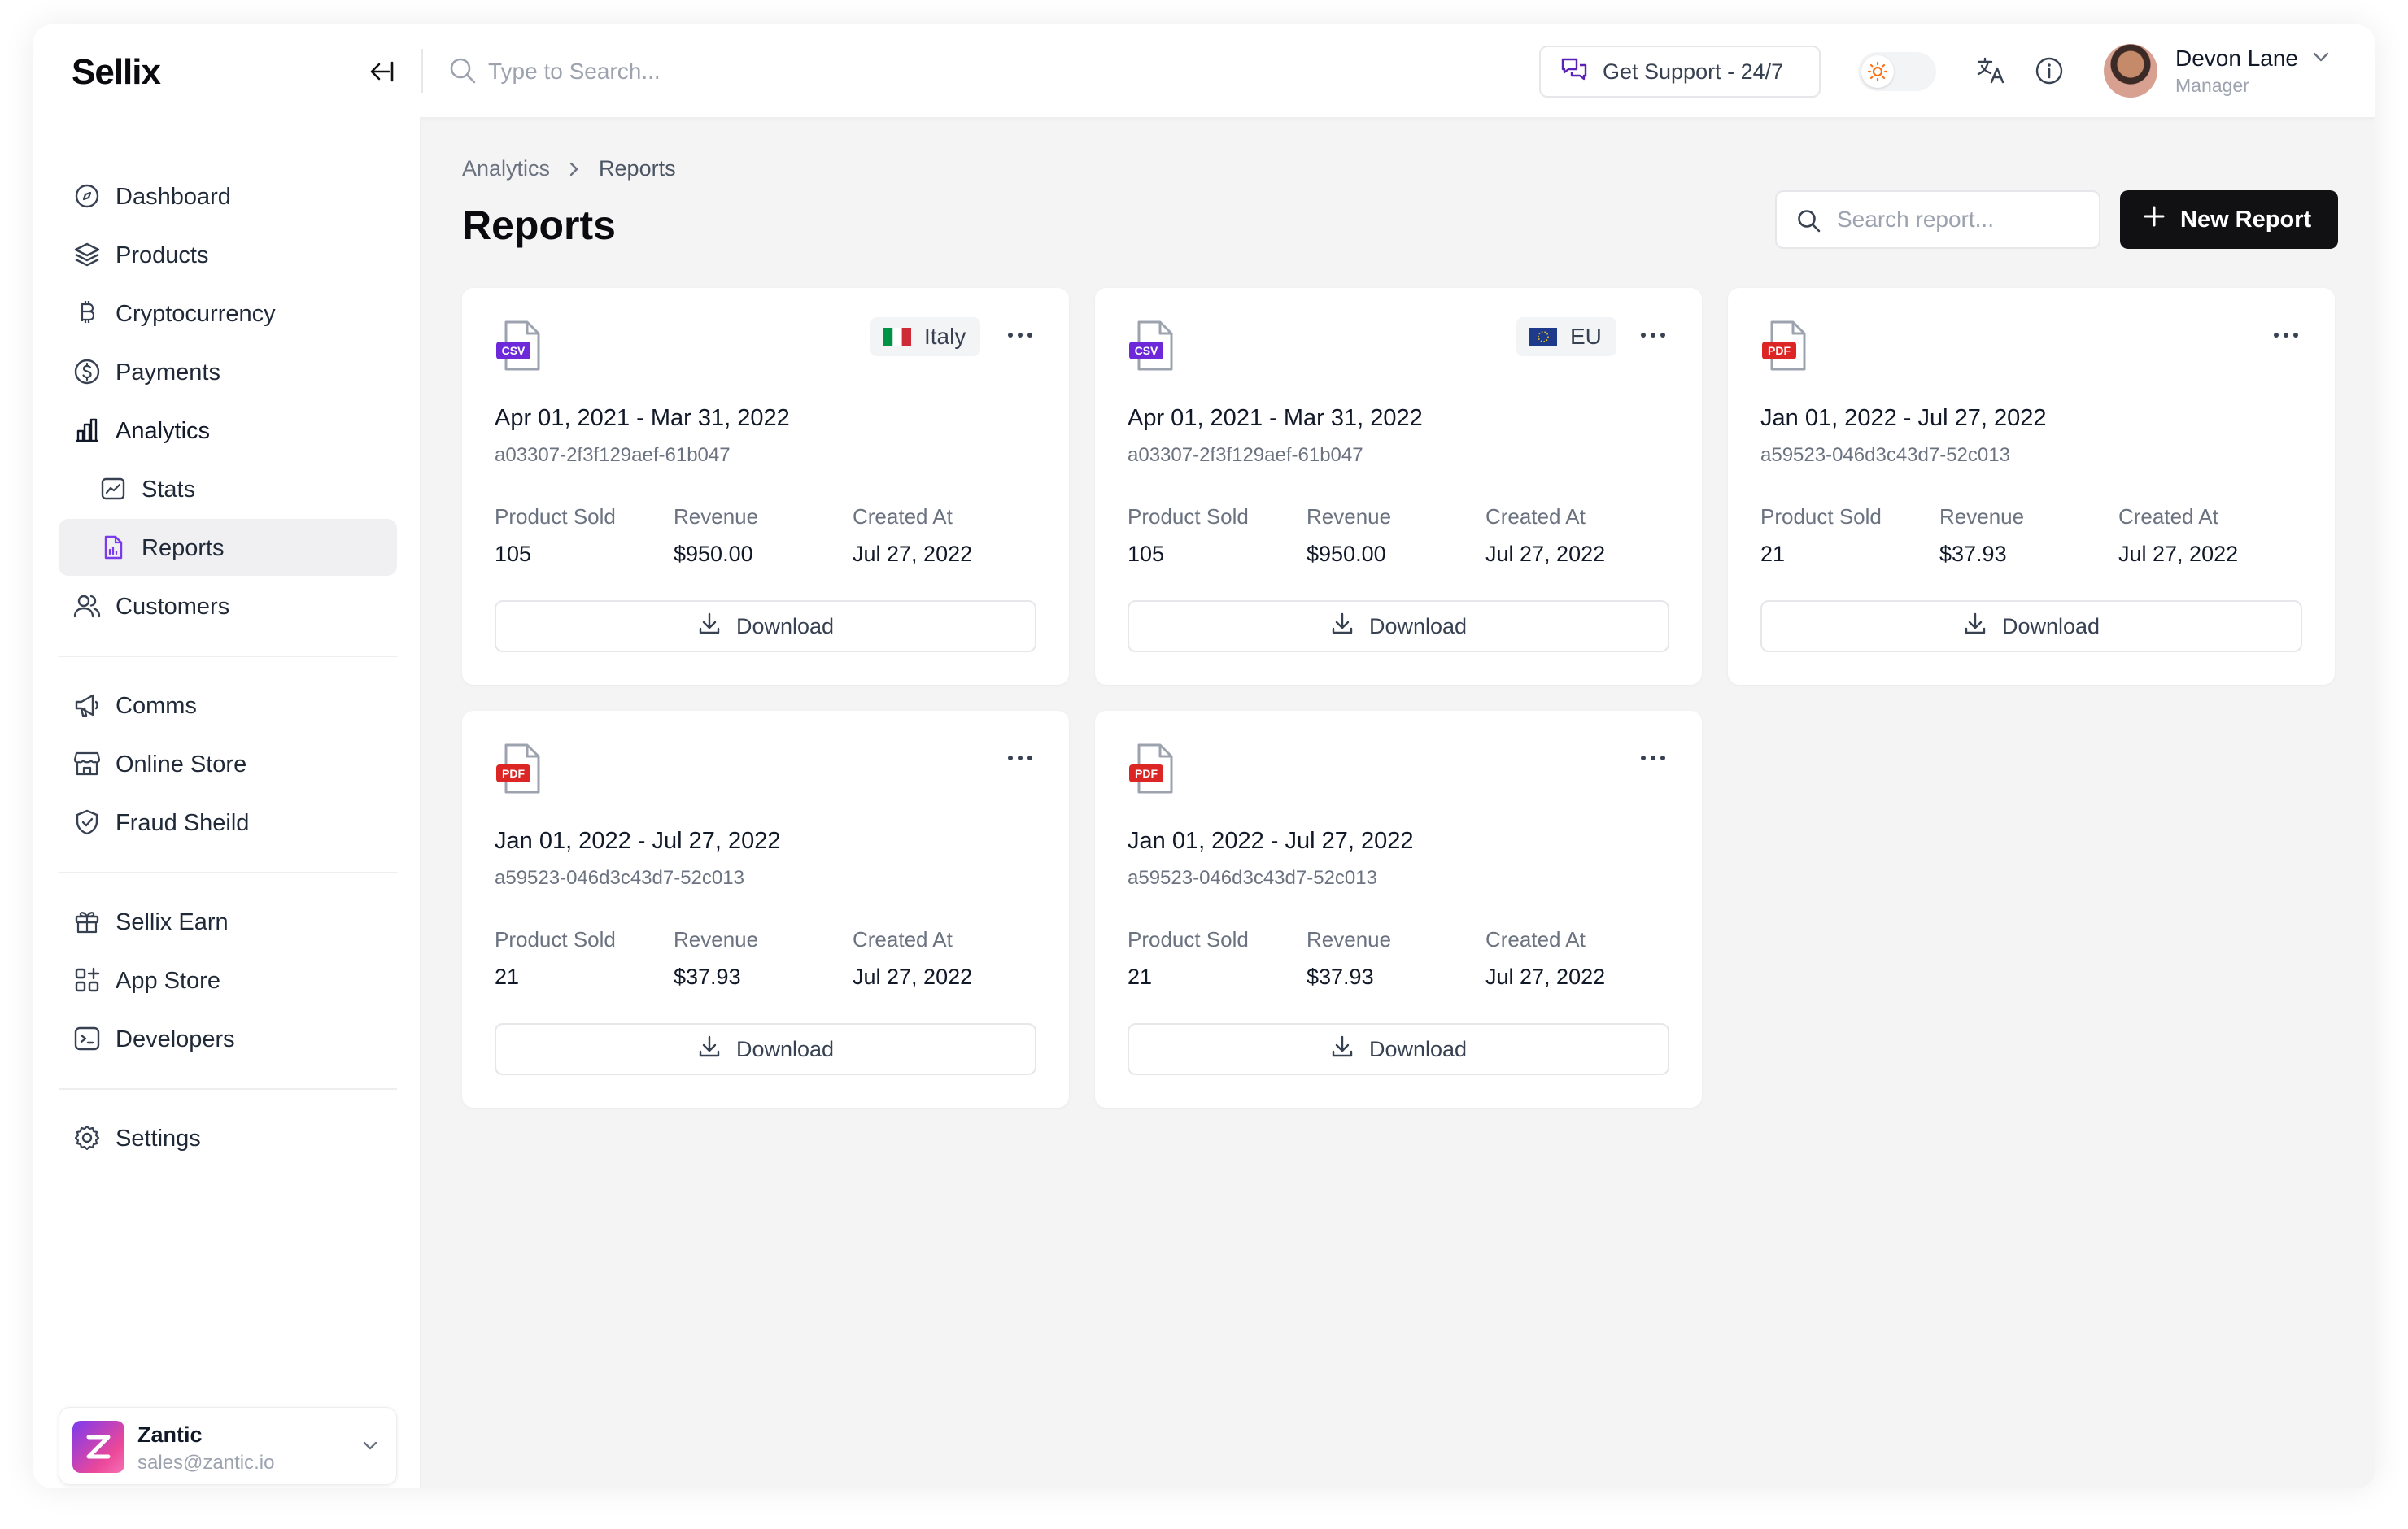 This screenshot has height=1529, width=2408. What do you see at coordinates (228, 313) in the screenshot?
I see `sidebar-item-cryptocurrency: Cryptocurrency` at bounding box center [228, 313].